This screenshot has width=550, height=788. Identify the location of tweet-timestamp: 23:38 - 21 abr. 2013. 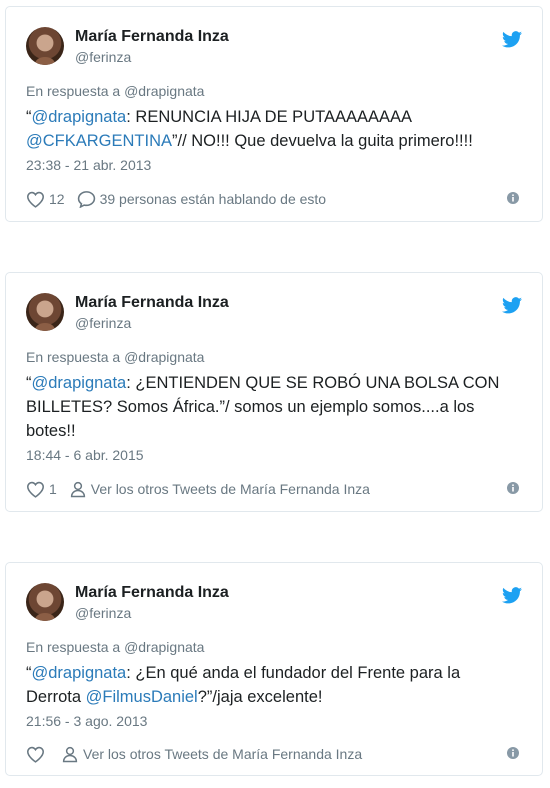
(88, 165).